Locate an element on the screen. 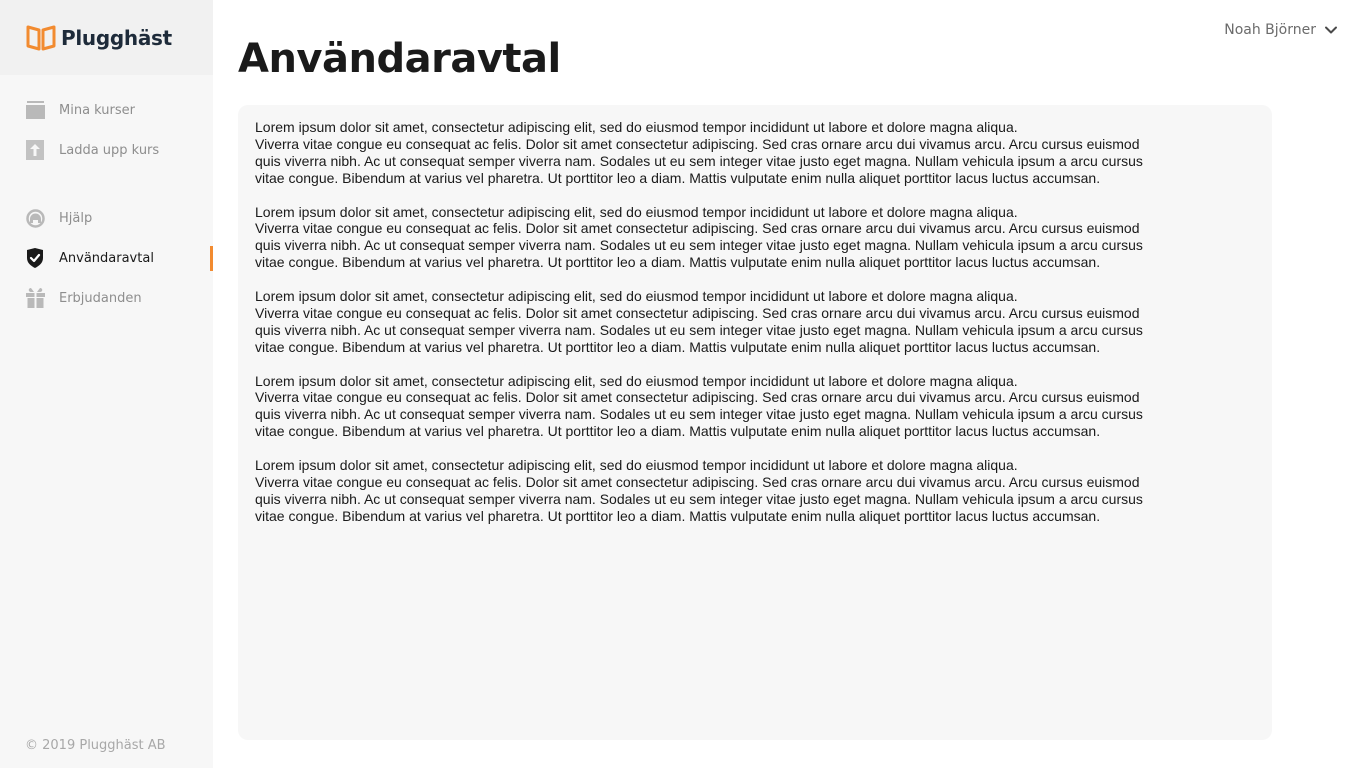 Image resolution: width=1366 pixels, height=768 pixels. nav-group-info: Hjälp Användaravtal Erbjudanden is located at coordinates (106, 258).